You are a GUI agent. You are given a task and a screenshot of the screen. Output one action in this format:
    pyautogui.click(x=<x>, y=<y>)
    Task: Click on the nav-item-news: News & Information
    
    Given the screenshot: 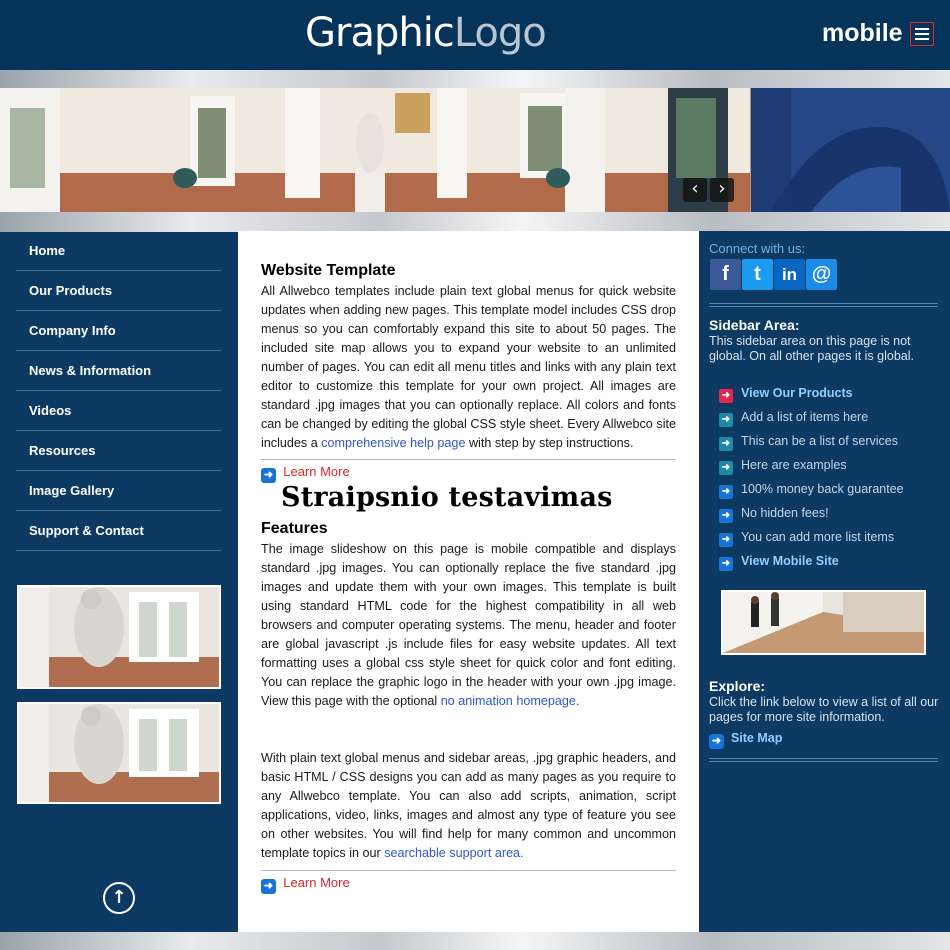 What is the action you would take?
    pyautogui.click(x=118, y=371)
    